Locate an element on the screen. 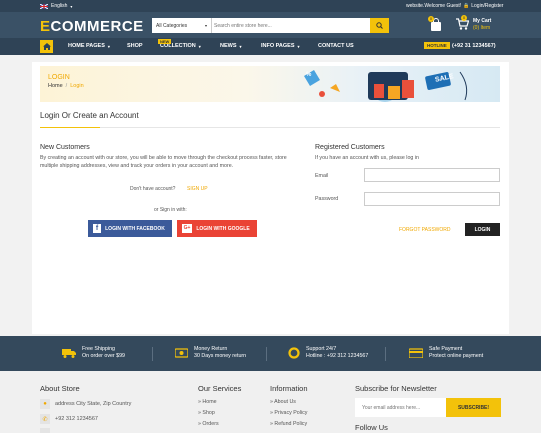 Image resolution: width=541 pixels, height=433 pixels. logo-text: COMMERCE is located at coordinates (97, 26).